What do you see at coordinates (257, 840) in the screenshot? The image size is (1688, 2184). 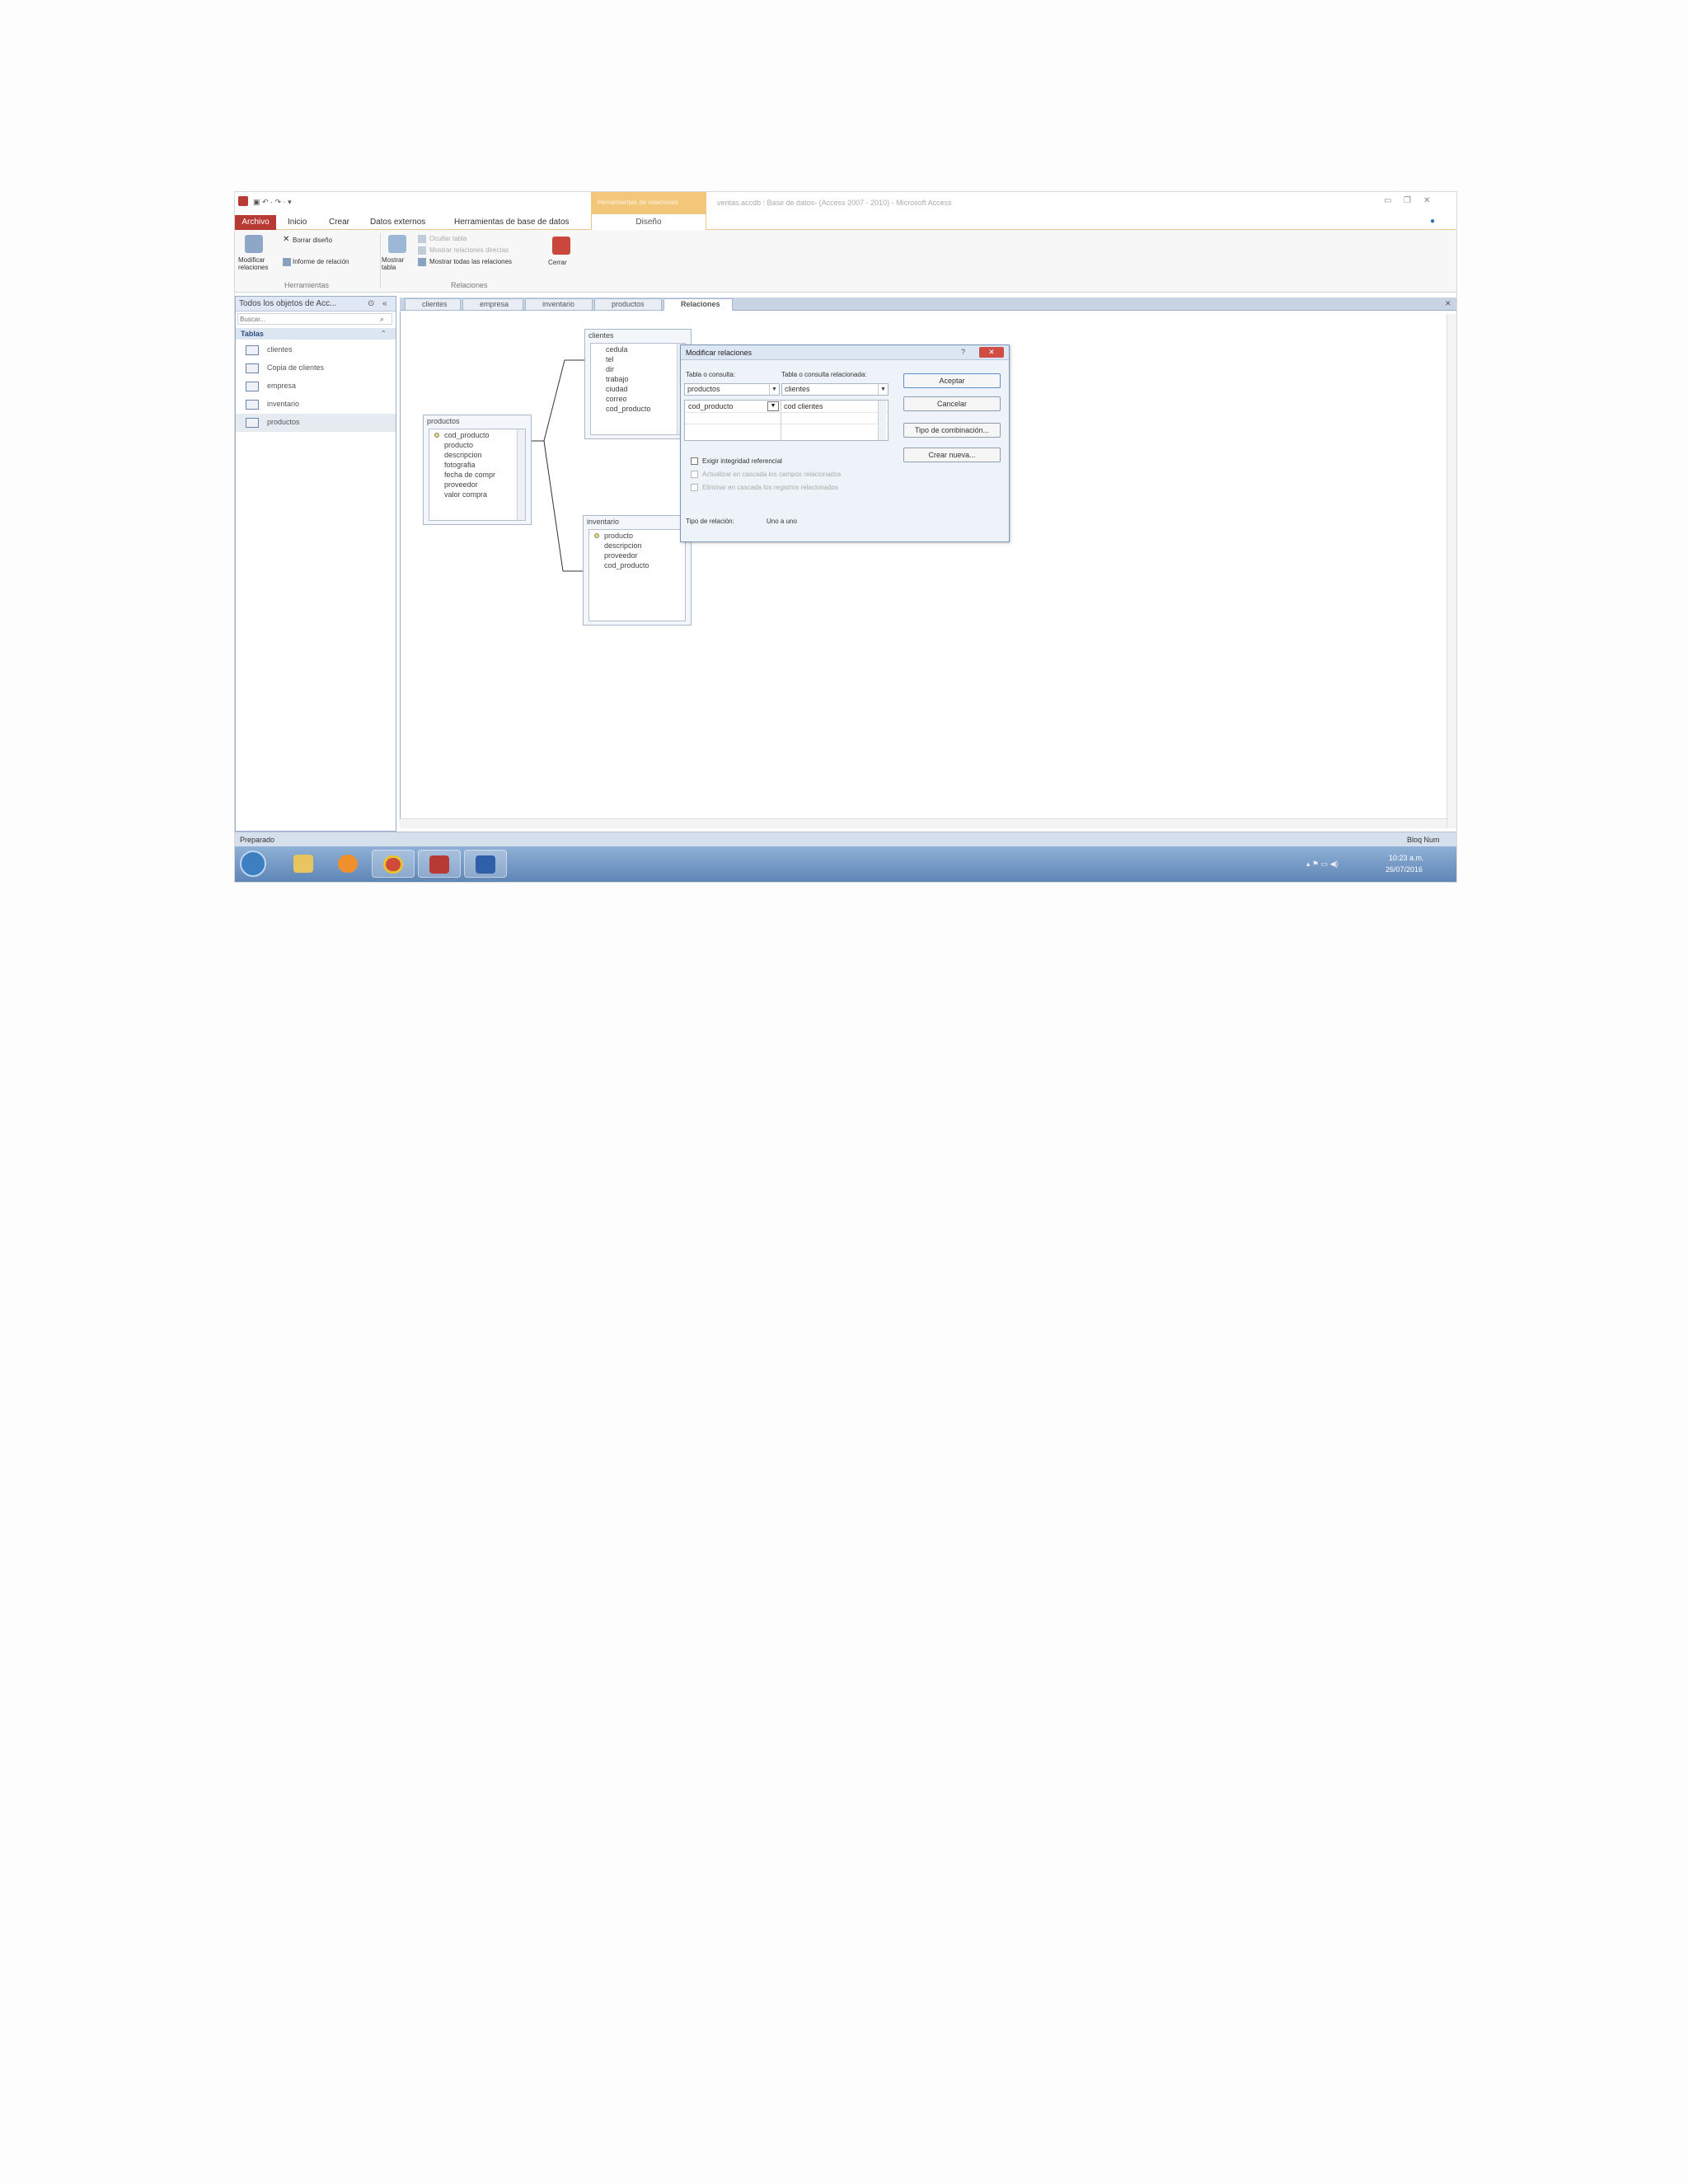 I see `status-text: Preparado` at bounding box center [257, 840].